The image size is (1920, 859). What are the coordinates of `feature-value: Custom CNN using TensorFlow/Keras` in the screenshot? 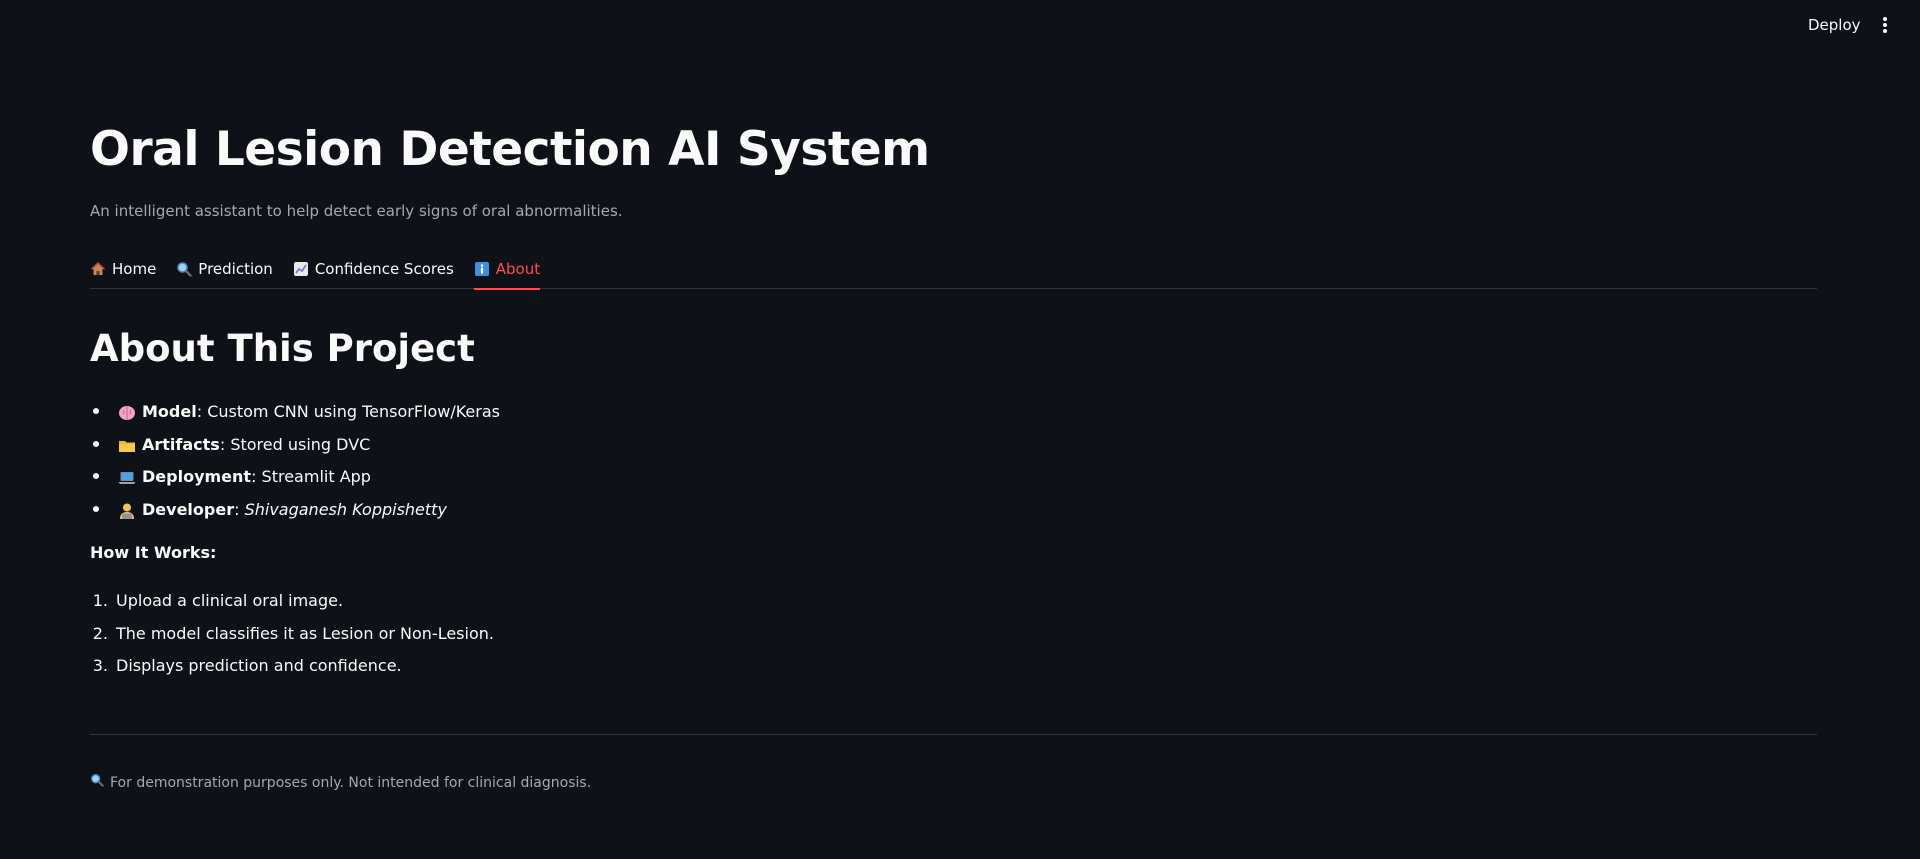 It's located at (353, 412).